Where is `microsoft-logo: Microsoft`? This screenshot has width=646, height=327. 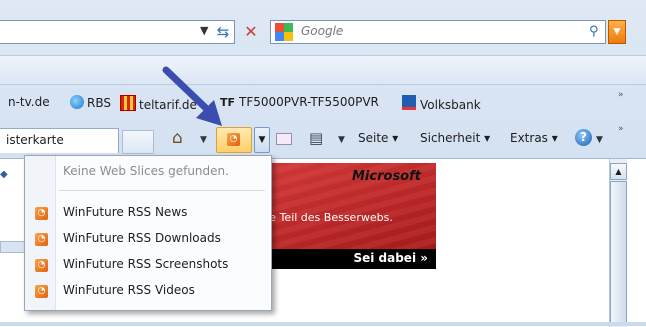
microsoft-logo: Microsoft is located at coordinates (386, 176).